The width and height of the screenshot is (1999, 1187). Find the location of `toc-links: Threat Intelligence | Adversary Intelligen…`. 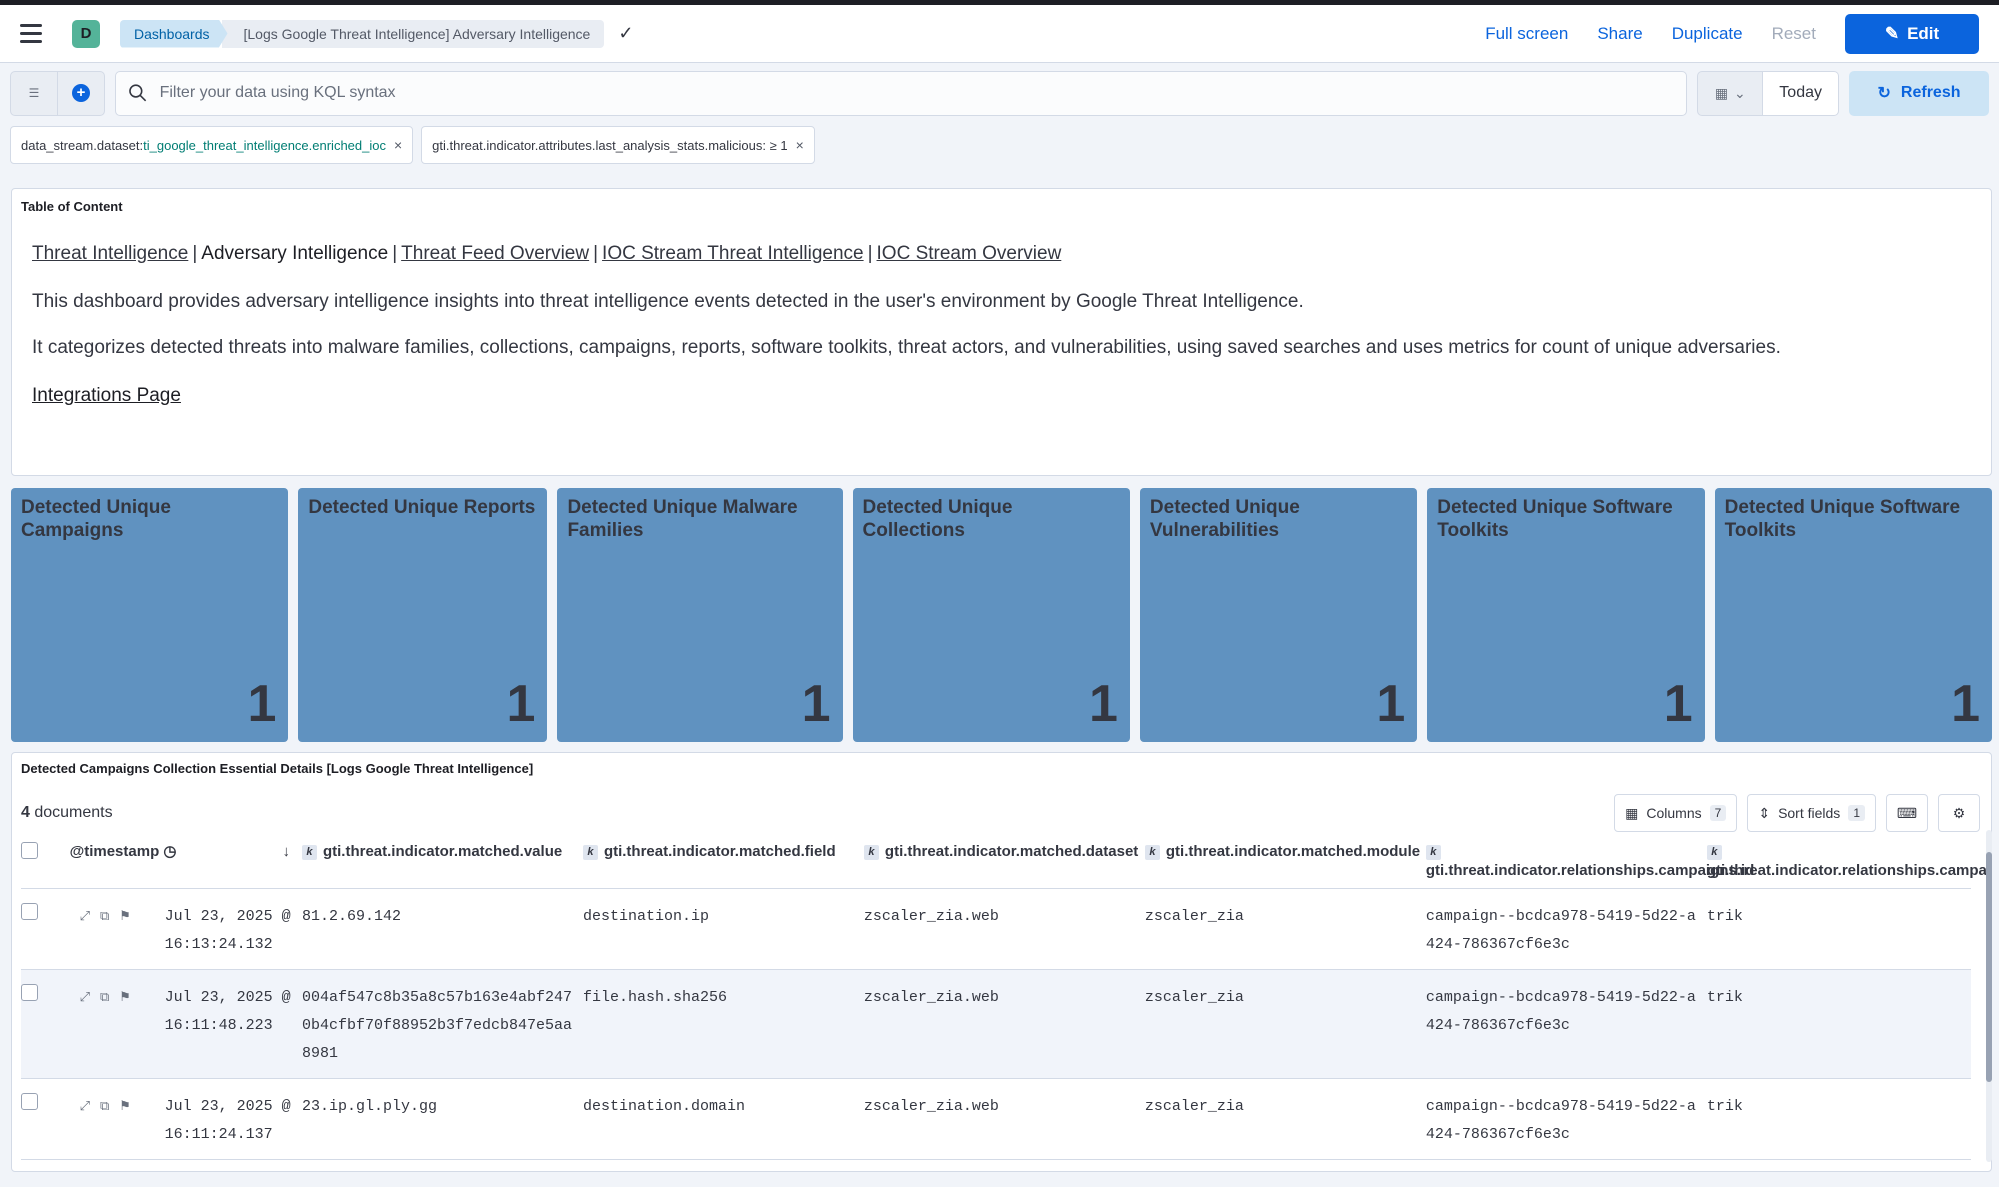

toc-links: Threat Intelligence | Adversary Intelligen… is located at coordinates (547, 253).